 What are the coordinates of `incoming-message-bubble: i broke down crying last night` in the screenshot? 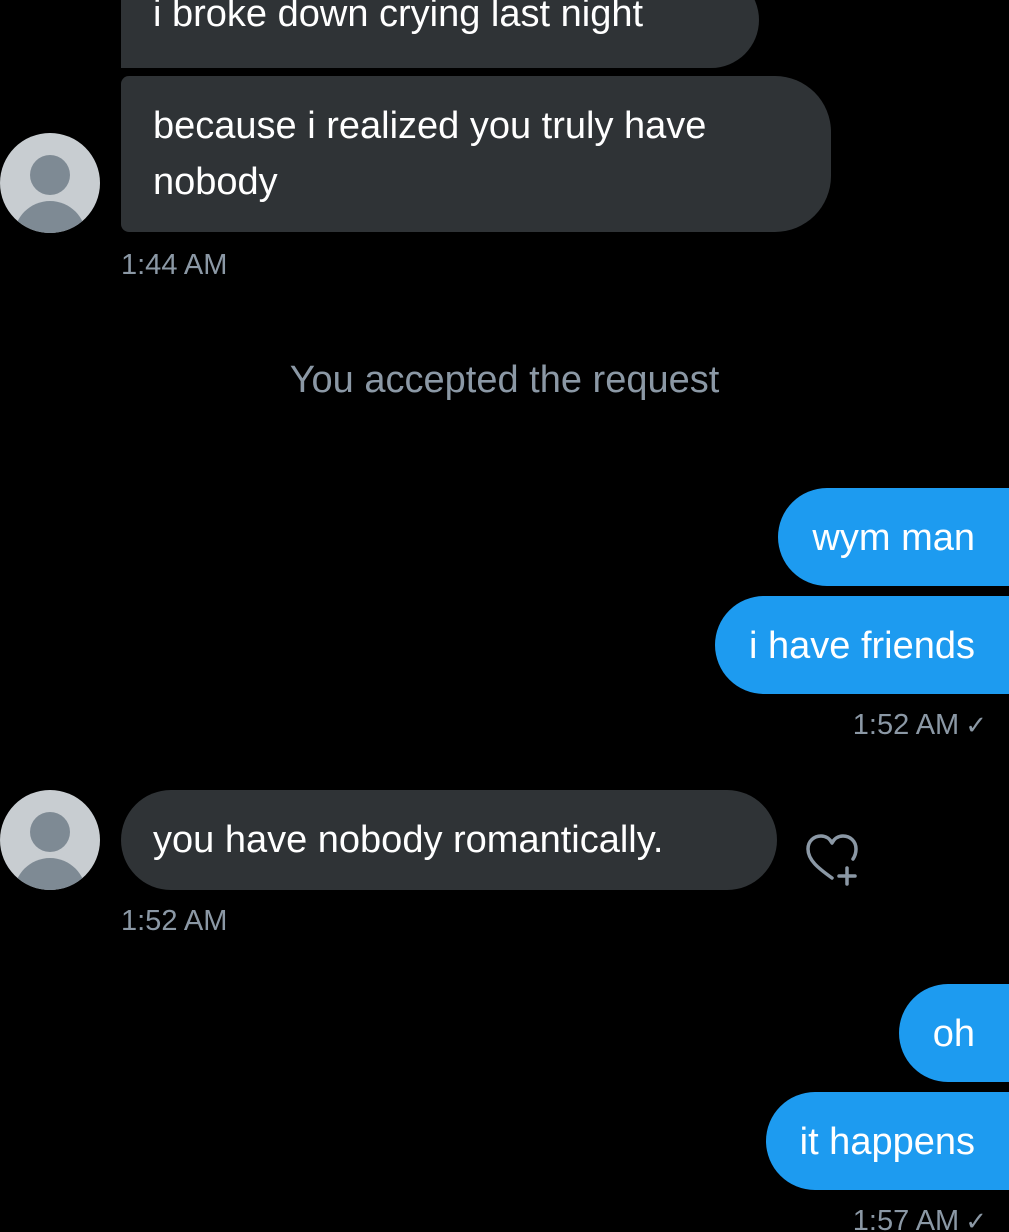 It's located at (440, 34).